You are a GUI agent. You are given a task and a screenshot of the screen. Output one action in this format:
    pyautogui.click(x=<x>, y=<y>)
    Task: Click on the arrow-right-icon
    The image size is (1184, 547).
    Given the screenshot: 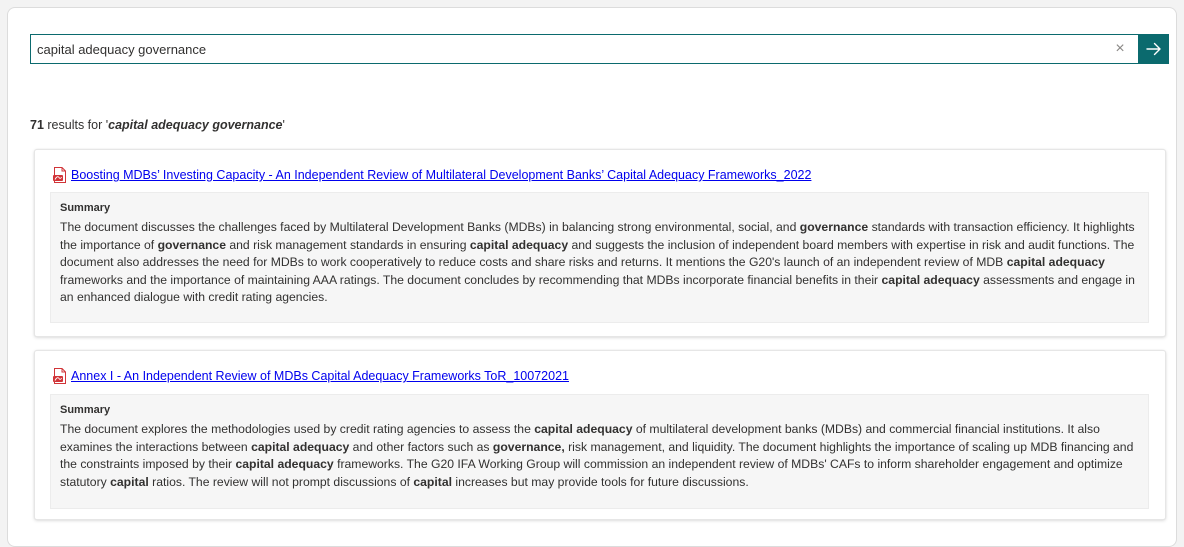 What is the action you would take?
    pyautogui.click(x=1153, y=49)
    